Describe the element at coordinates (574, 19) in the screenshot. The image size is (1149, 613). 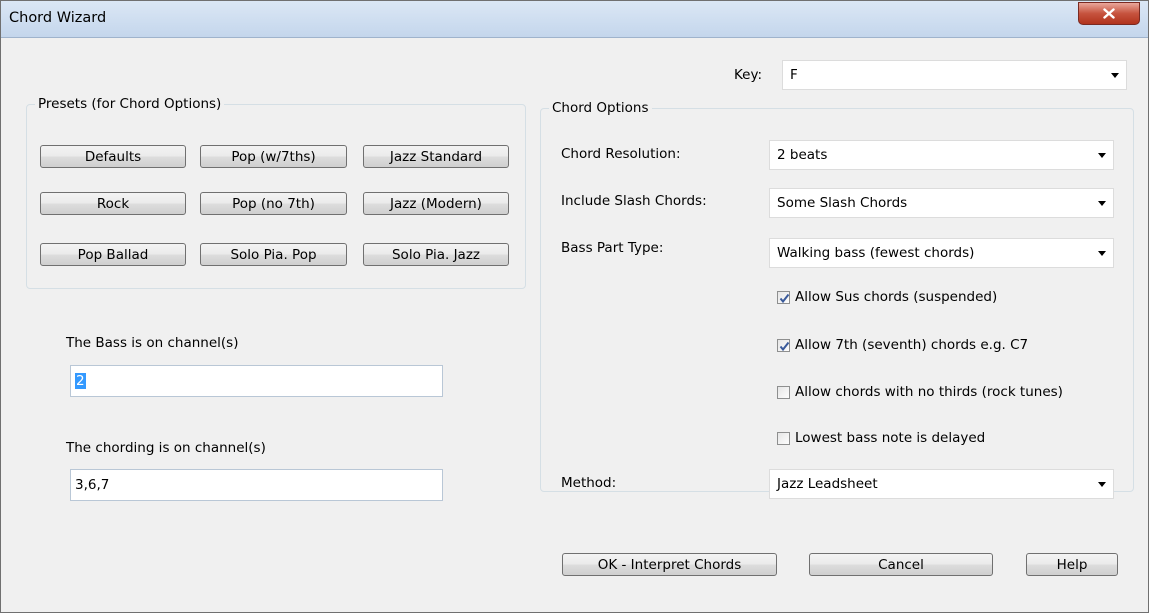
I see `title-bar: Chord Wizard` at that location.